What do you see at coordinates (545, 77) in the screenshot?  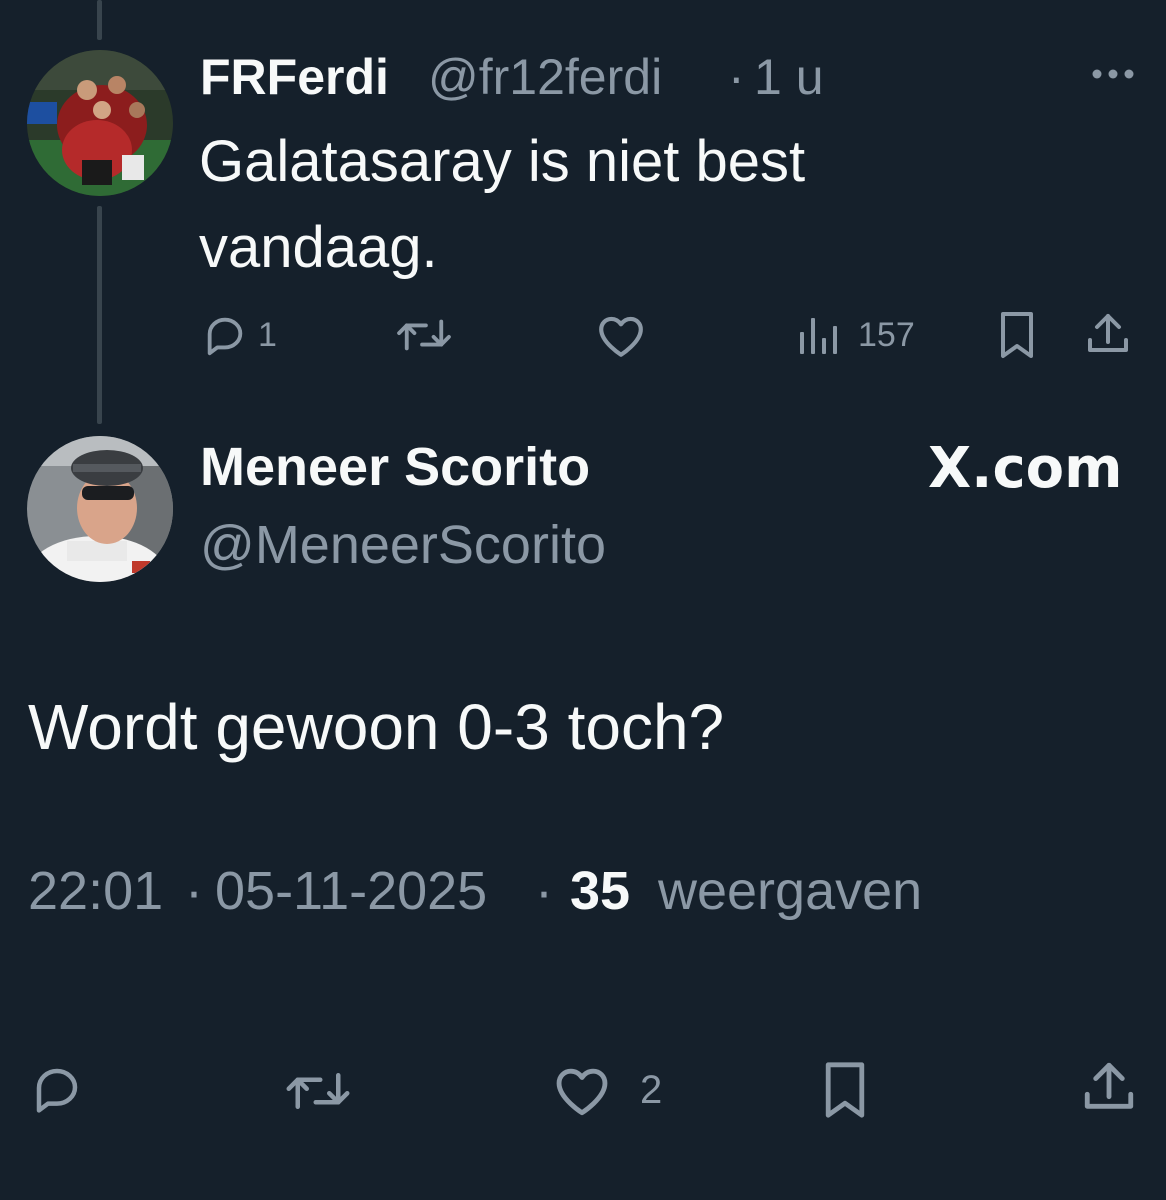 I see `parent-handle: @fr12ferdi` at bounding box center [545, 77].